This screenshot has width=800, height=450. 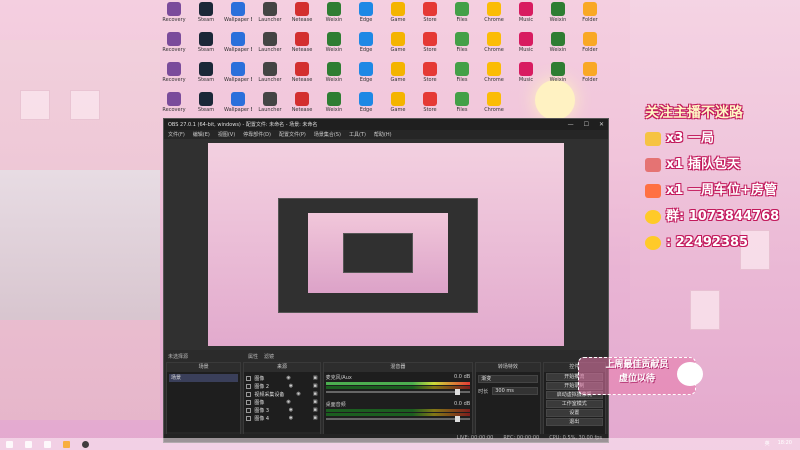 I want to click on start-icon, so click(x=9, y=444).